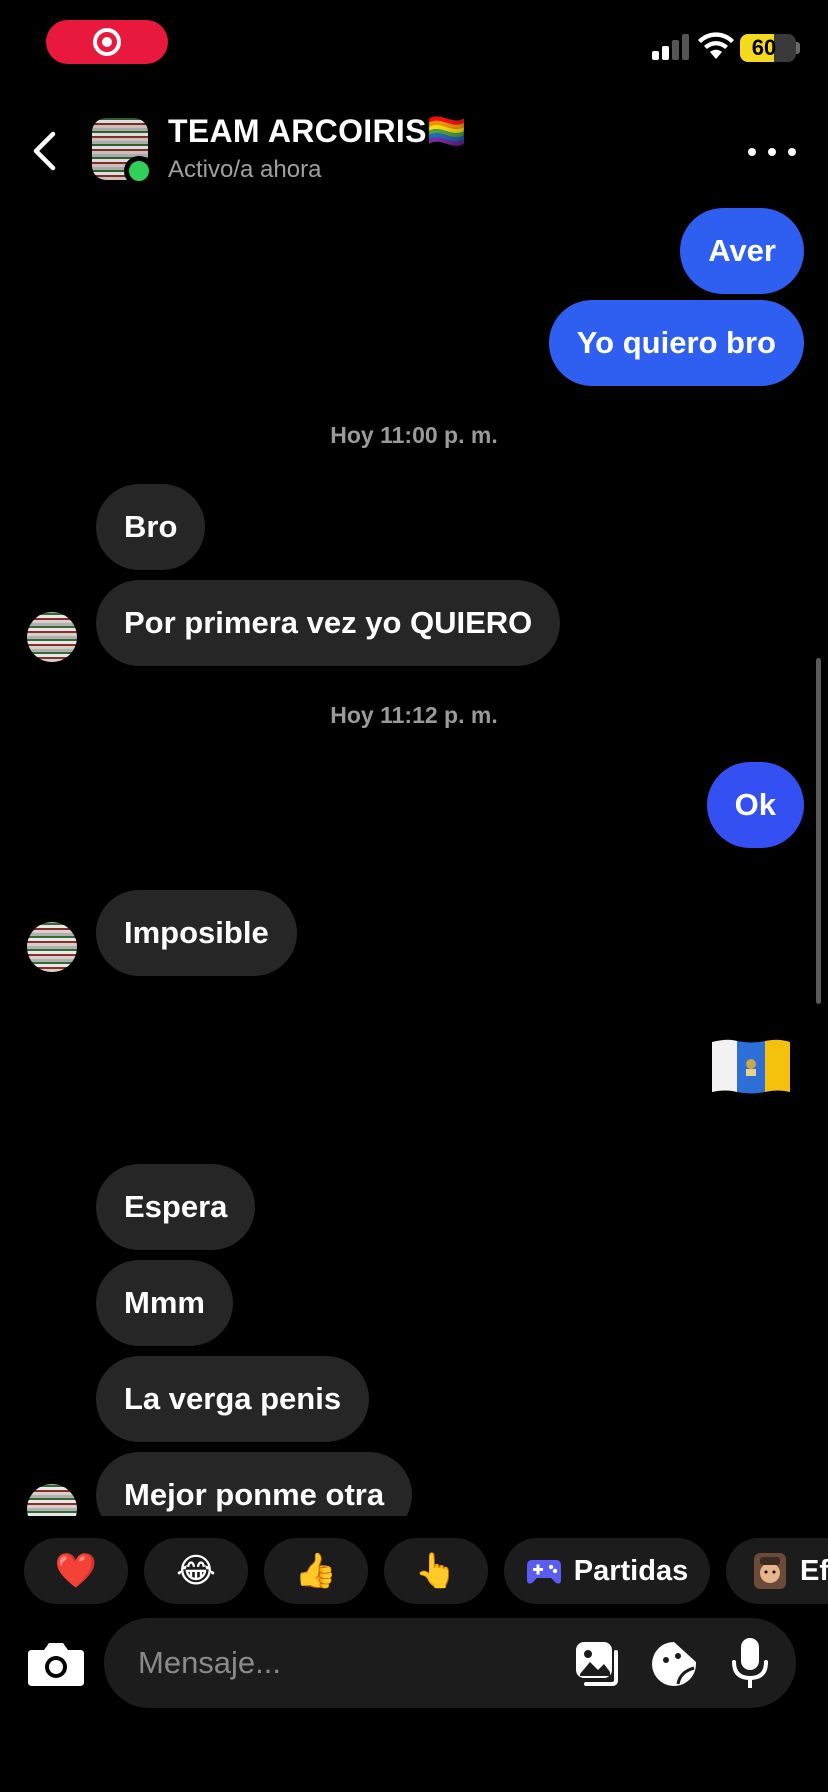 This screenshot has width=828, height=1792. Describe the element at coordinates (414, 435) in the screenshot. I see `message-timestamp: Hoy 11:00 p. m.` at that location.